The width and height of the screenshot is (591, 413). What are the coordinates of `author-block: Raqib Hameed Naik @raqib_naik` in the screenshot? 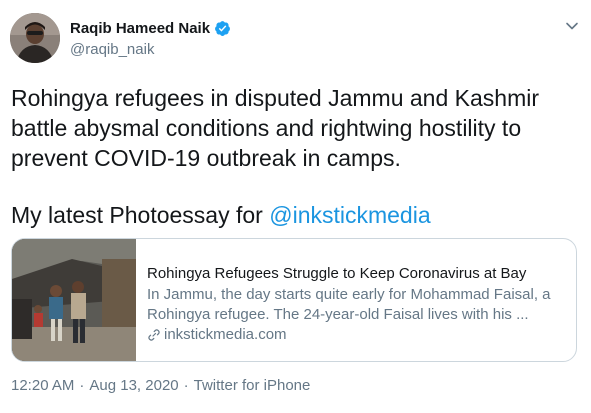 It's located at (150, 38).